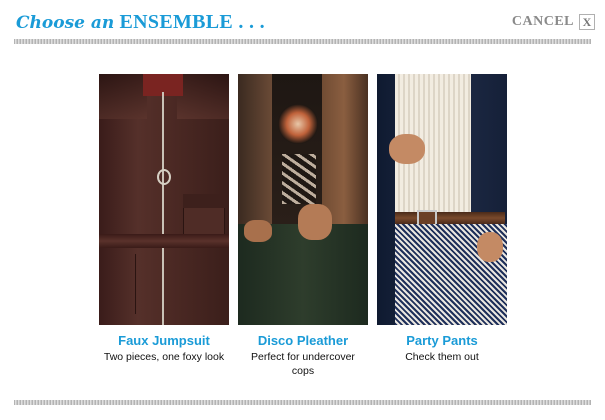 Image resolution: width=605 pixels, height=420 pixels. I want to click on title-caps: ENSEMBLE, so click(176, 22).